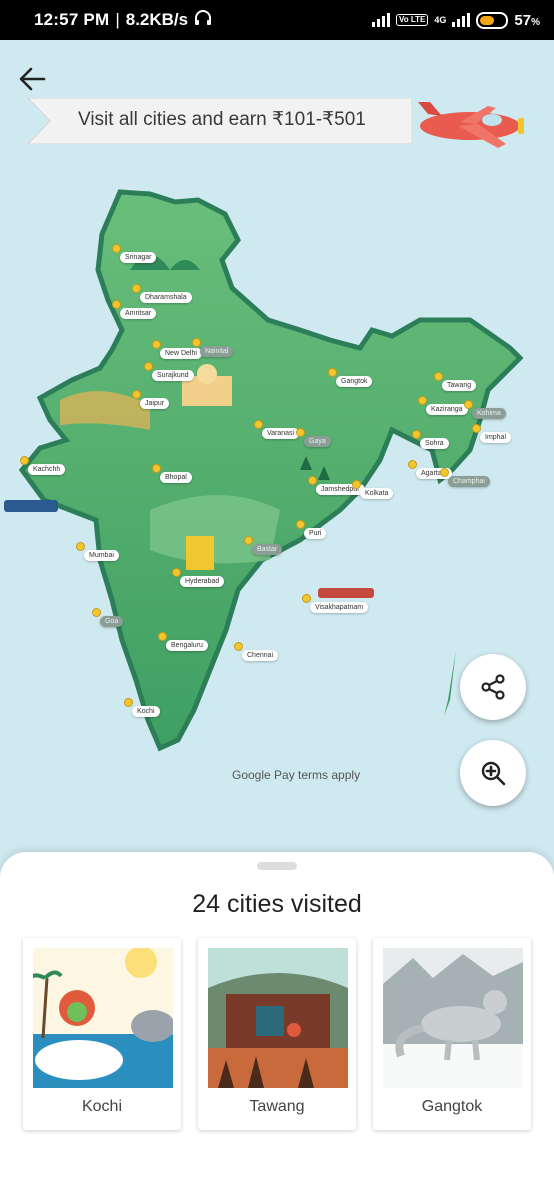 This screenshot has width=554, height=1200. What do you see at coordinates (222, 119) in the screenshot?
I see `banner-text: Visit all cities and earn ₹101-₹501` at bounding box center [222, 119].